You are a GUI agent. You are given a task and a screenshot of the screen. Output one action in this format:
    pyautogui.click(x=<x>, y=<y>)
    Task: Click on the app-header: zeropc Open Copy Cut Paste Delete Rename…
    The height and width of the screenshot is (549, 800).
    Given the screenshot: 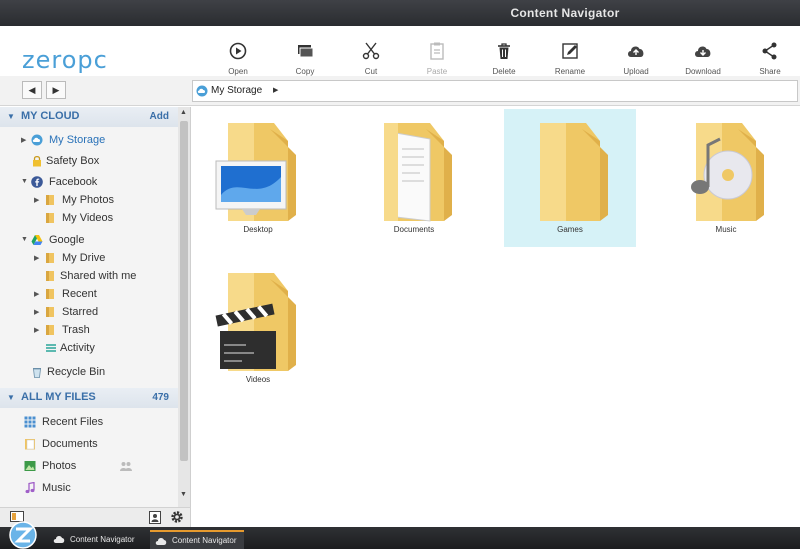 What is the action you would take?
    pyautogui.click(x=400, y=51)
    